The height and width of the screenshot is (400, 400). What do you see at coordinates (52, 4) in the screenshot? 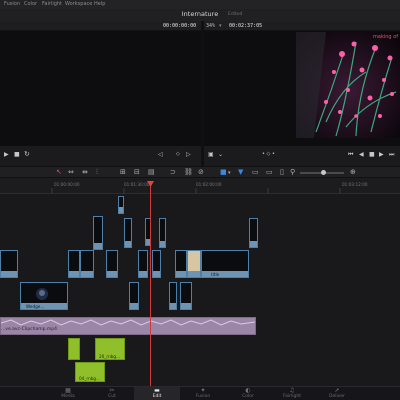
I see `menu-fairlight: Fairlight` at bounding box center [52, 4].